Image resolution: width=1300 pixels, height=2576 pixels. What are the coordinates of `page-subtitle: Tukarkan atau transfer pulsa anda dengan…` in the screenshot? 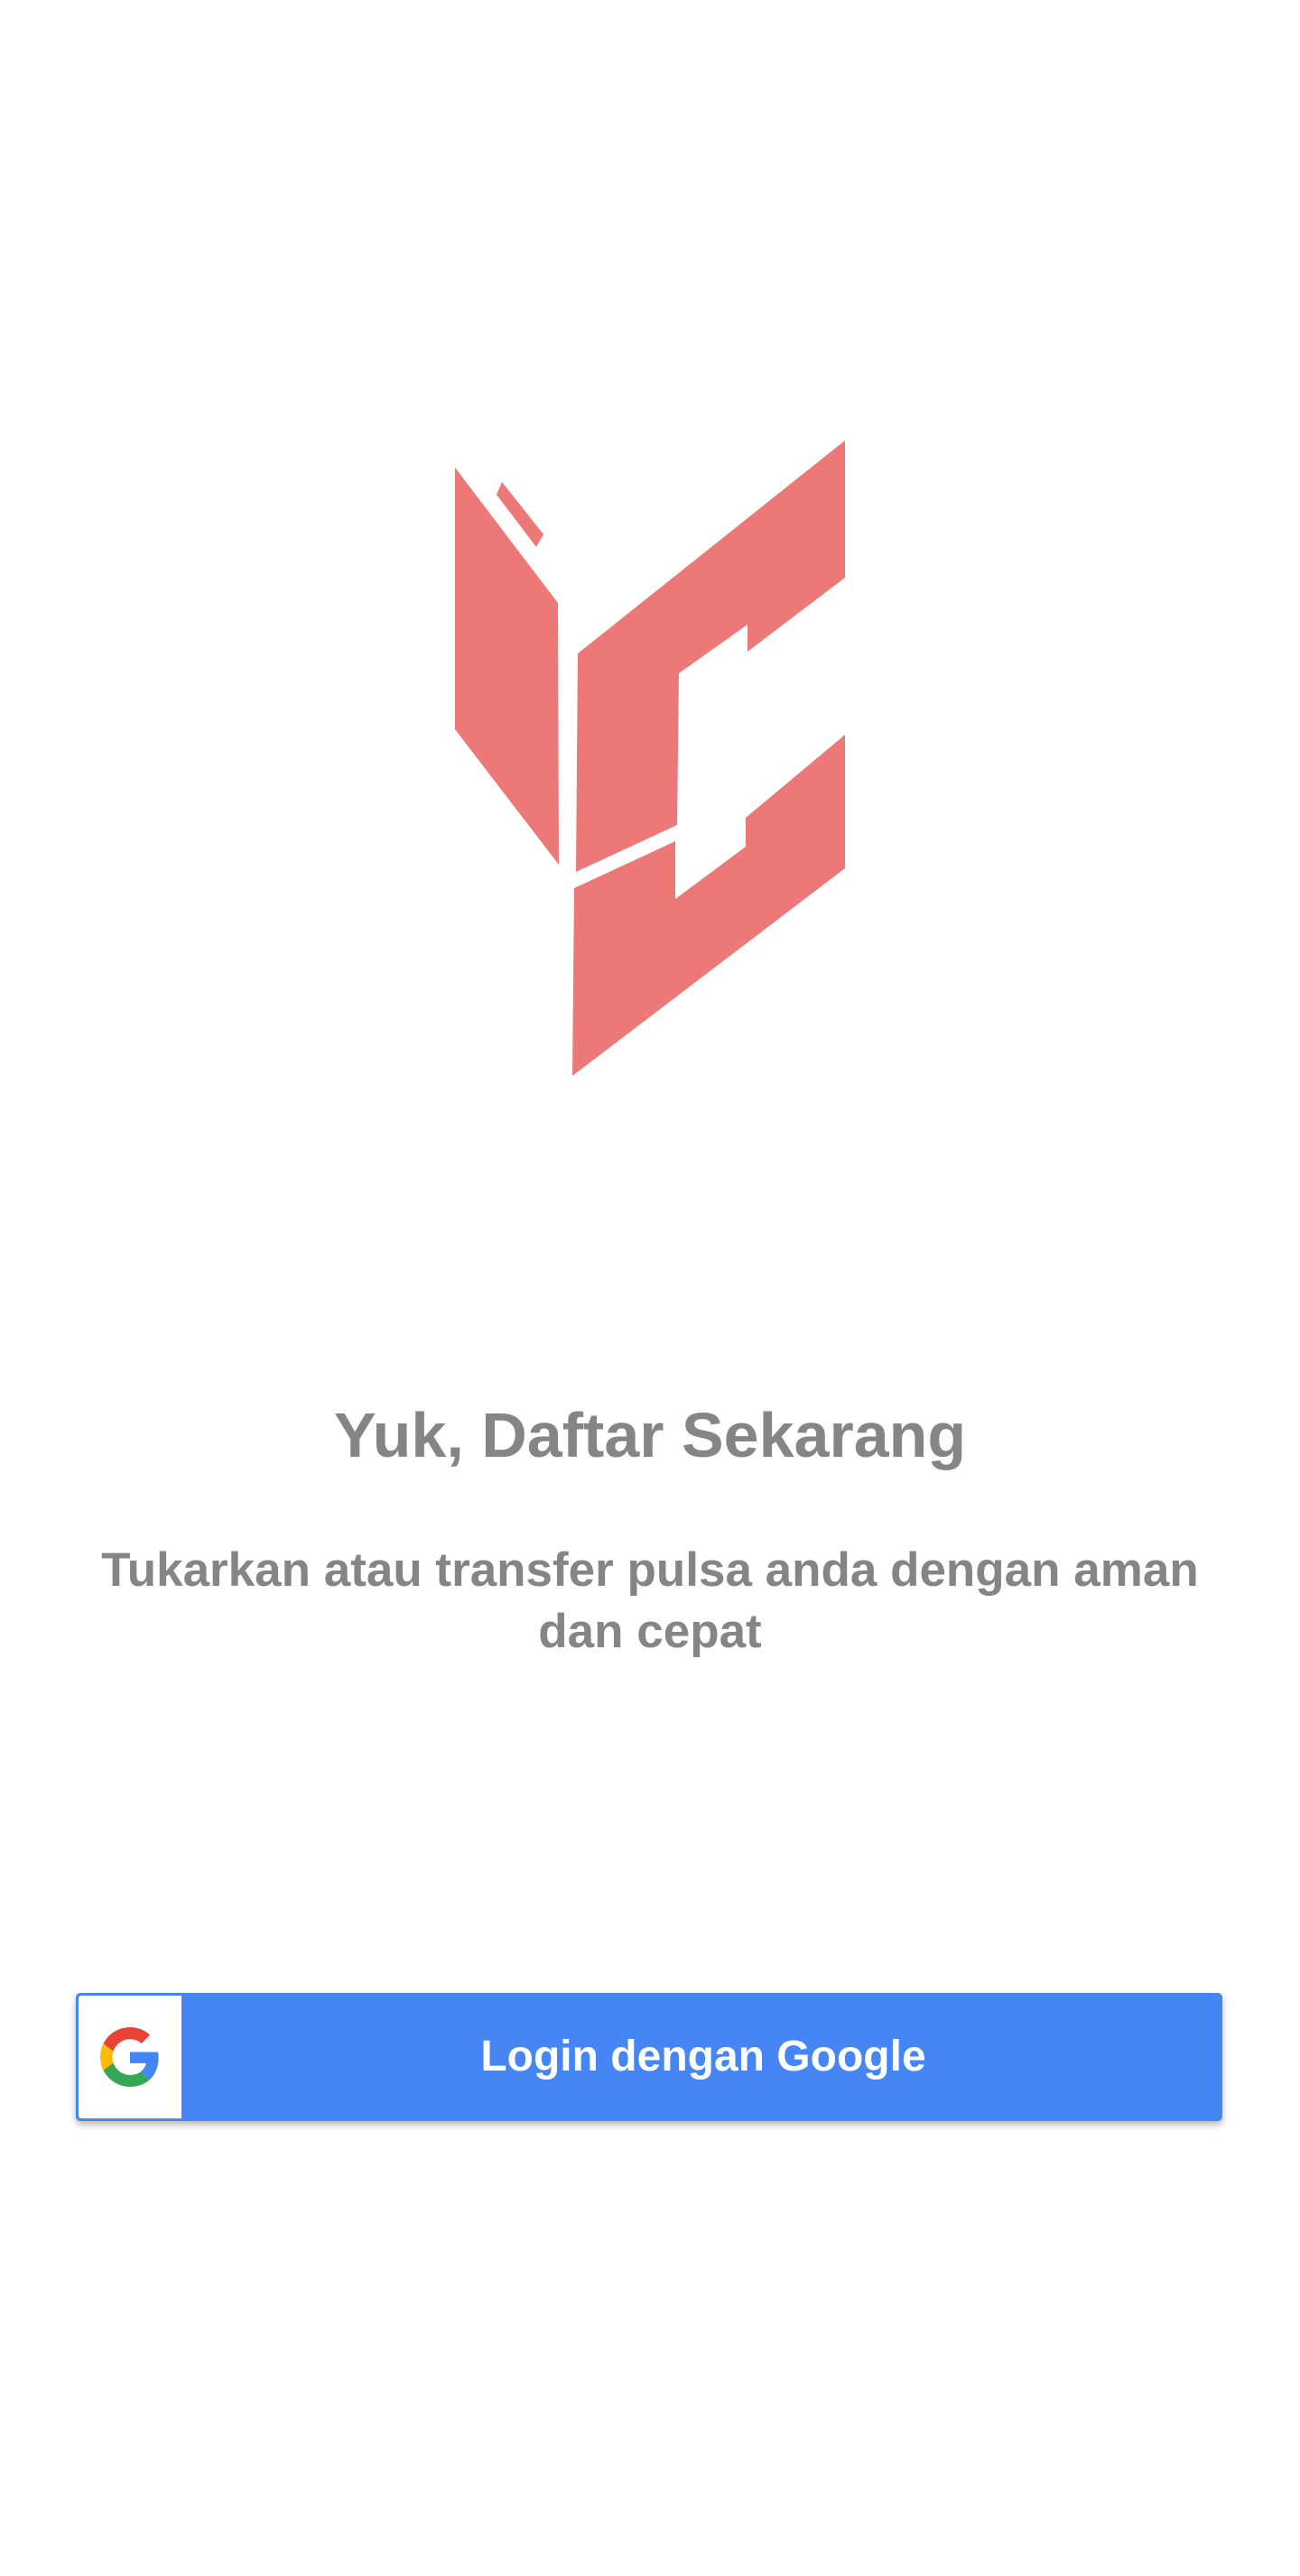 It's located at (650, 1600).